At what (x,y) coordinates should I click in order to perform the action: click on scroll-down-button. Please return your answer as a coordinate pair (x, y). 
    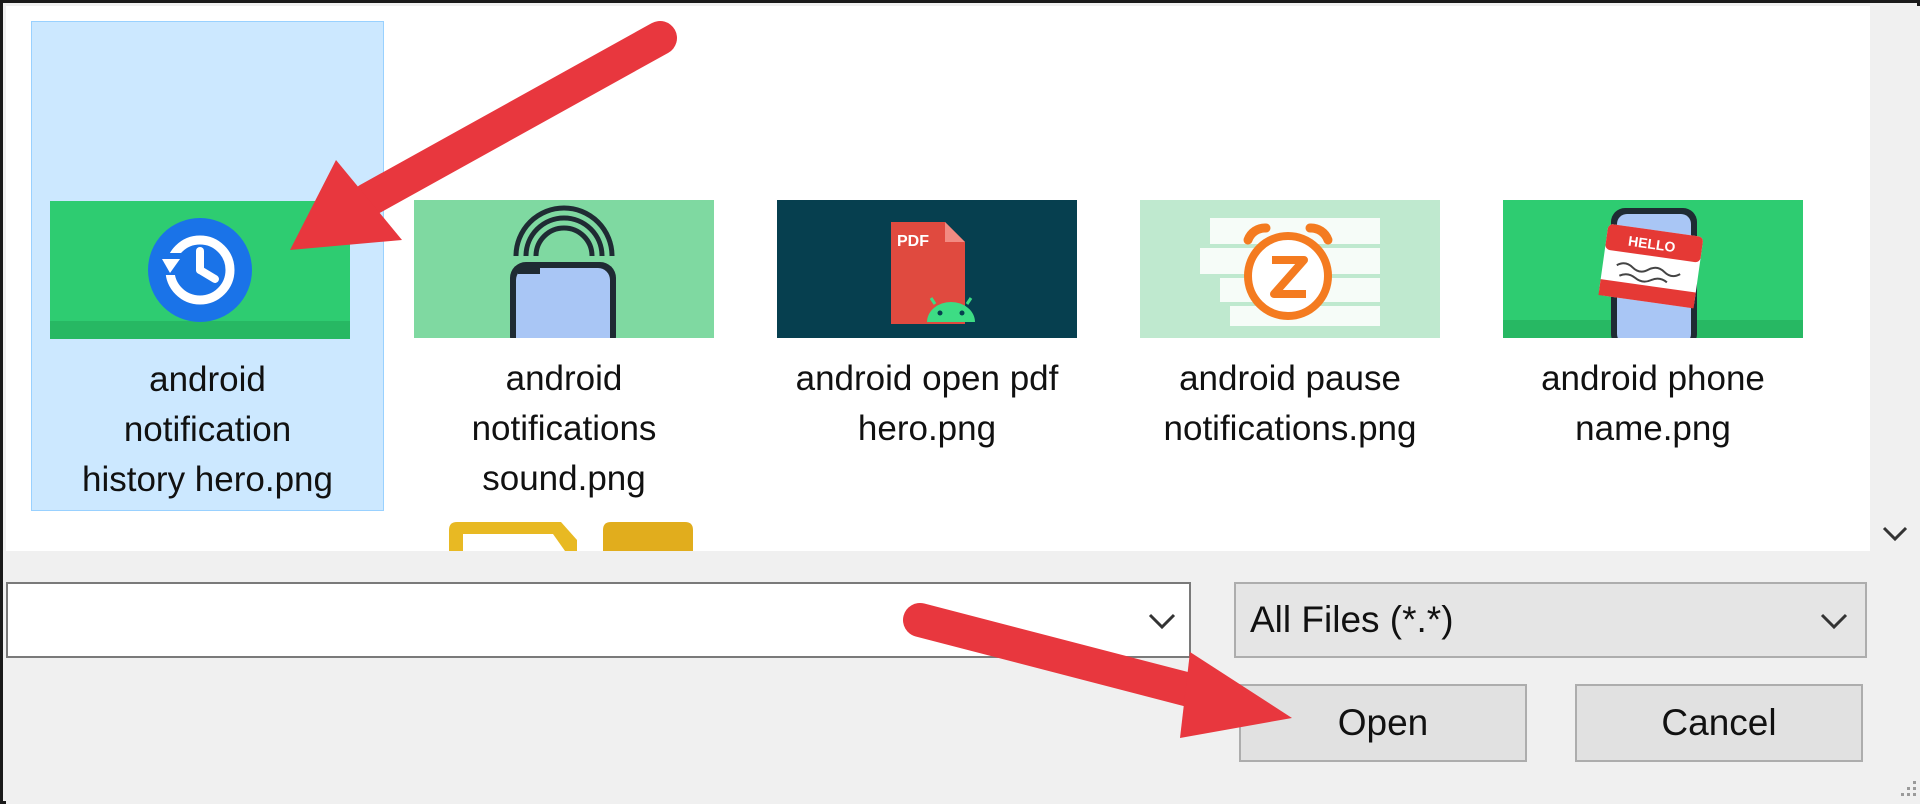
    Looking at the image, I should click on (1895, 534).